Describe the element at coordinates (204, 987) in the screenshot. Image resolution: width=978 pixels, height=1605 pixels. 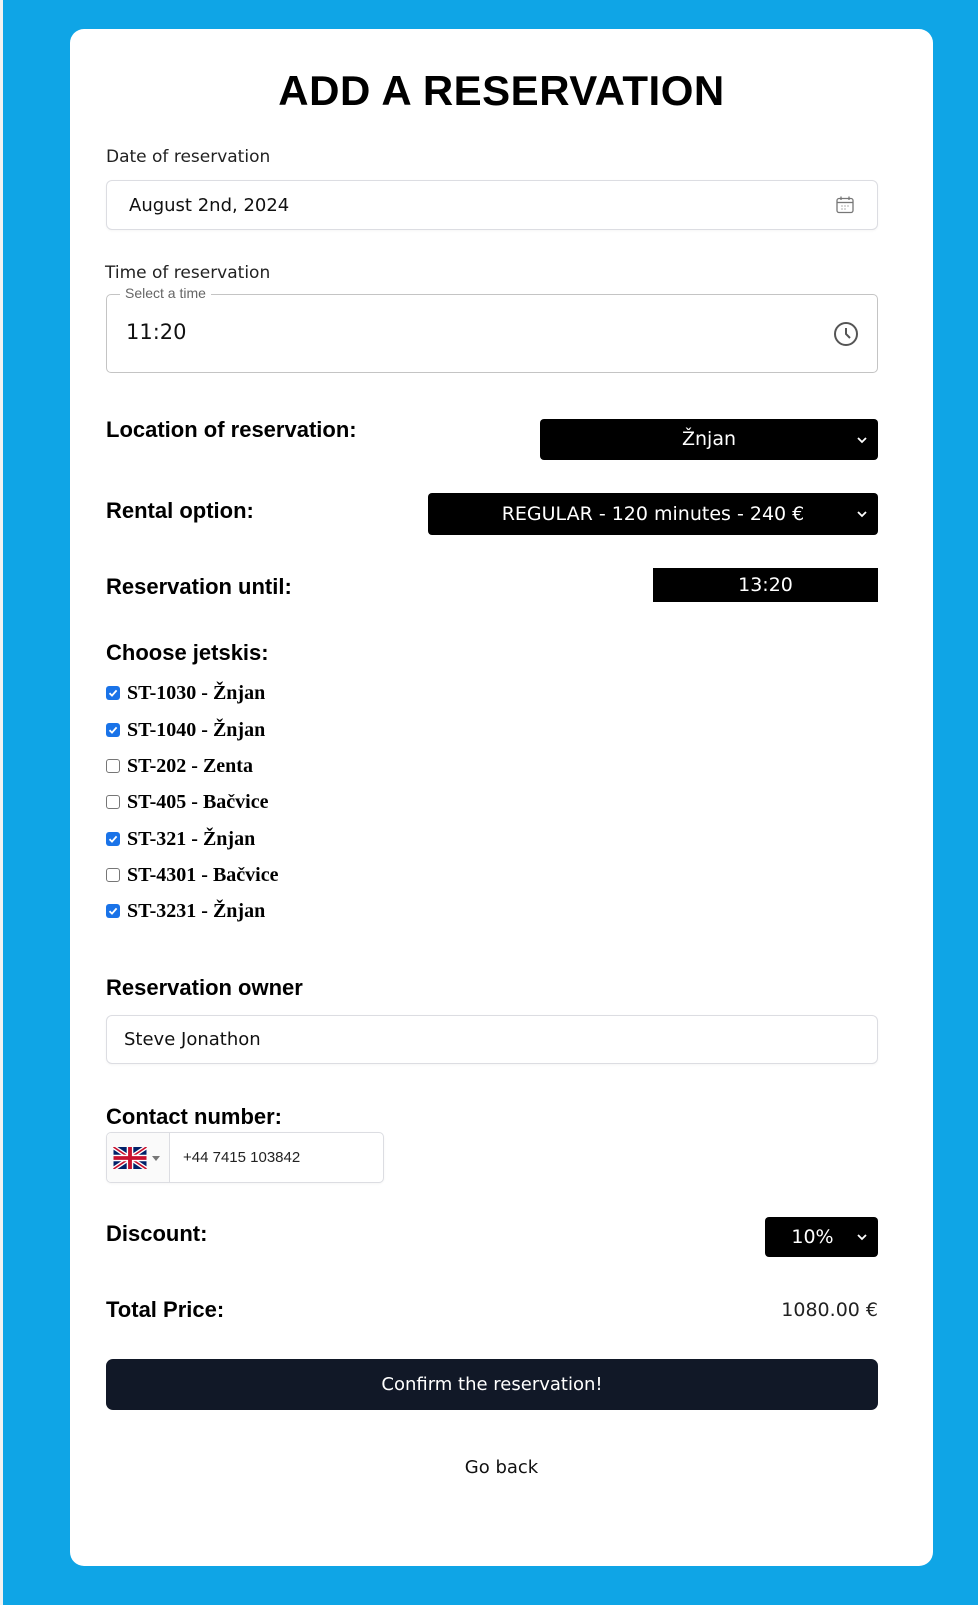
I see `owner-label: Reservation owner` at that location.